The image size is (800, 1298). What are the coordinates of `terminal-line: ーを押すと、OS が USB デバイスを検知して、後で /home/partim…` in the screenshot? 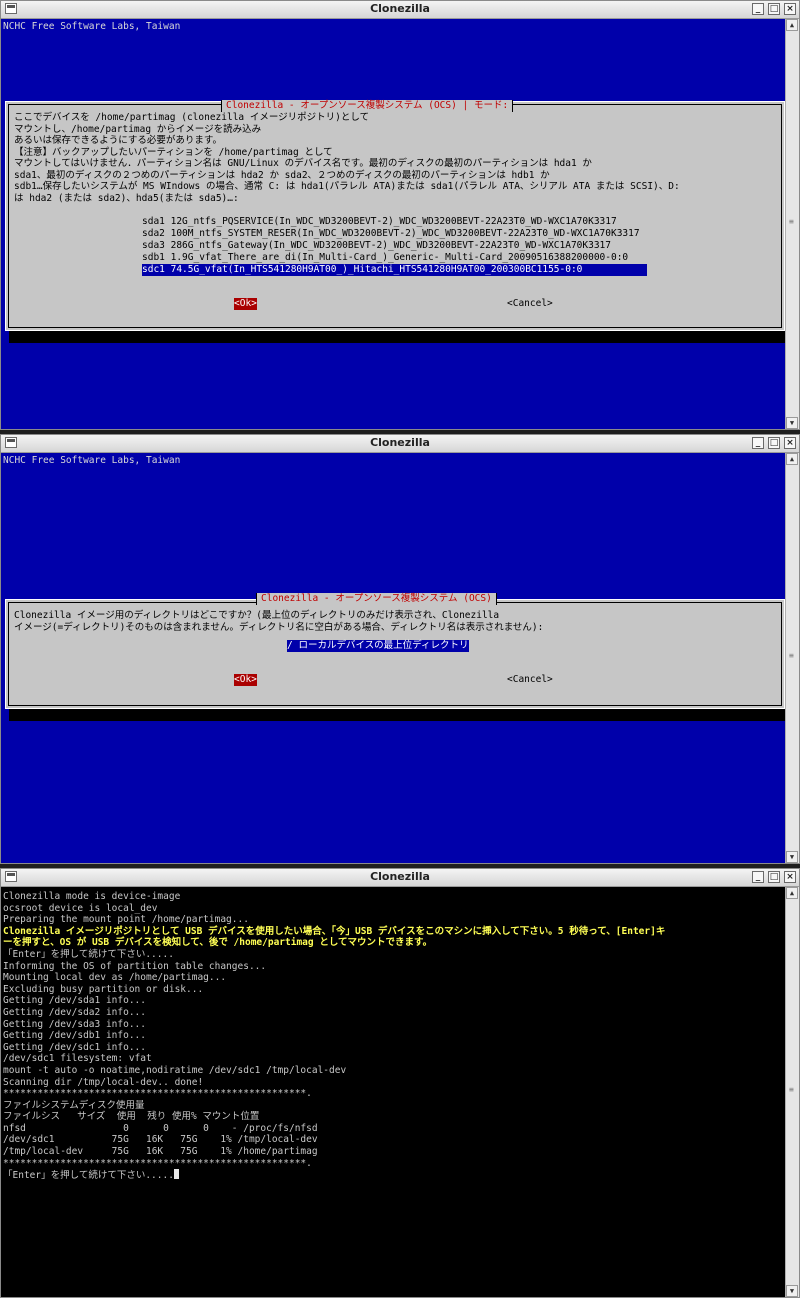 It's located at (218, 943).